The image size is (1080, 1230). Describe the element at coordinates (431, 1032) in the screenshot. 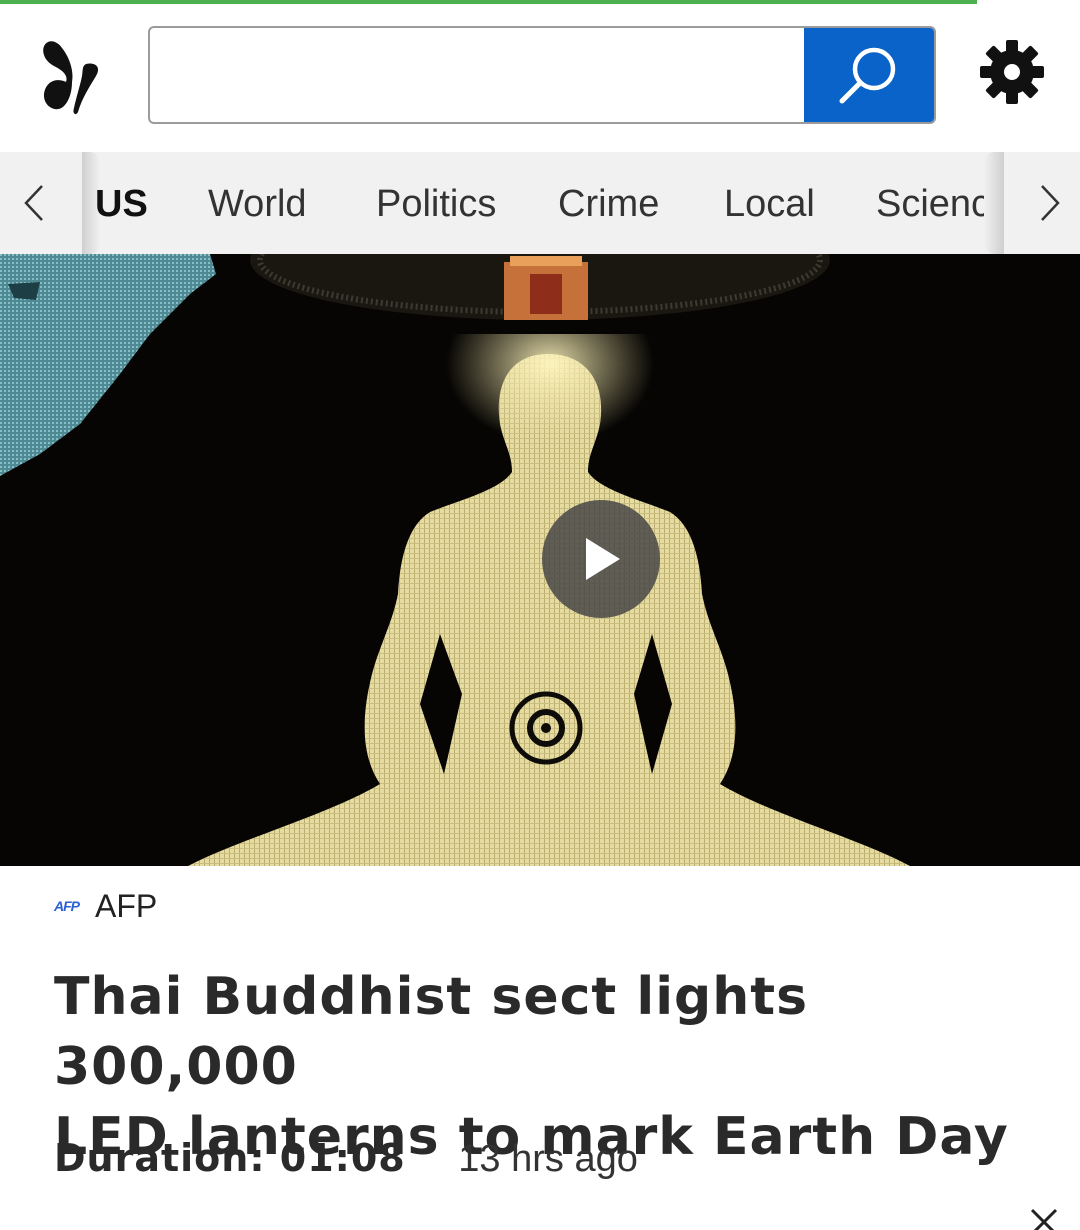

I see `headline-line-1: Thai Buddhist sect lights 300,000` at that location.